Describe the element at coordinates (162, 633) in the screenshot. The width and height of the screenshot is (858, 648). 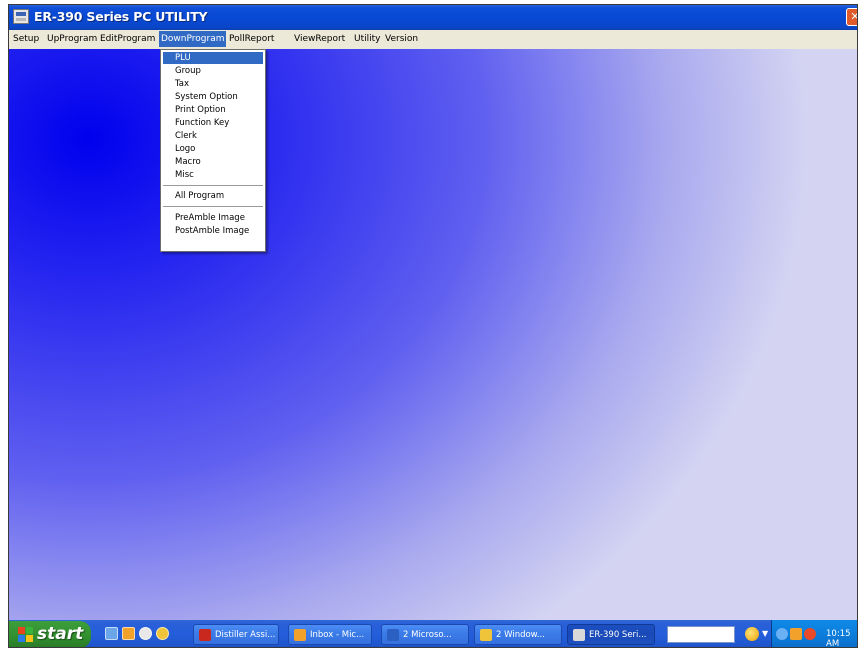
I see `messenger-icon` at that location.